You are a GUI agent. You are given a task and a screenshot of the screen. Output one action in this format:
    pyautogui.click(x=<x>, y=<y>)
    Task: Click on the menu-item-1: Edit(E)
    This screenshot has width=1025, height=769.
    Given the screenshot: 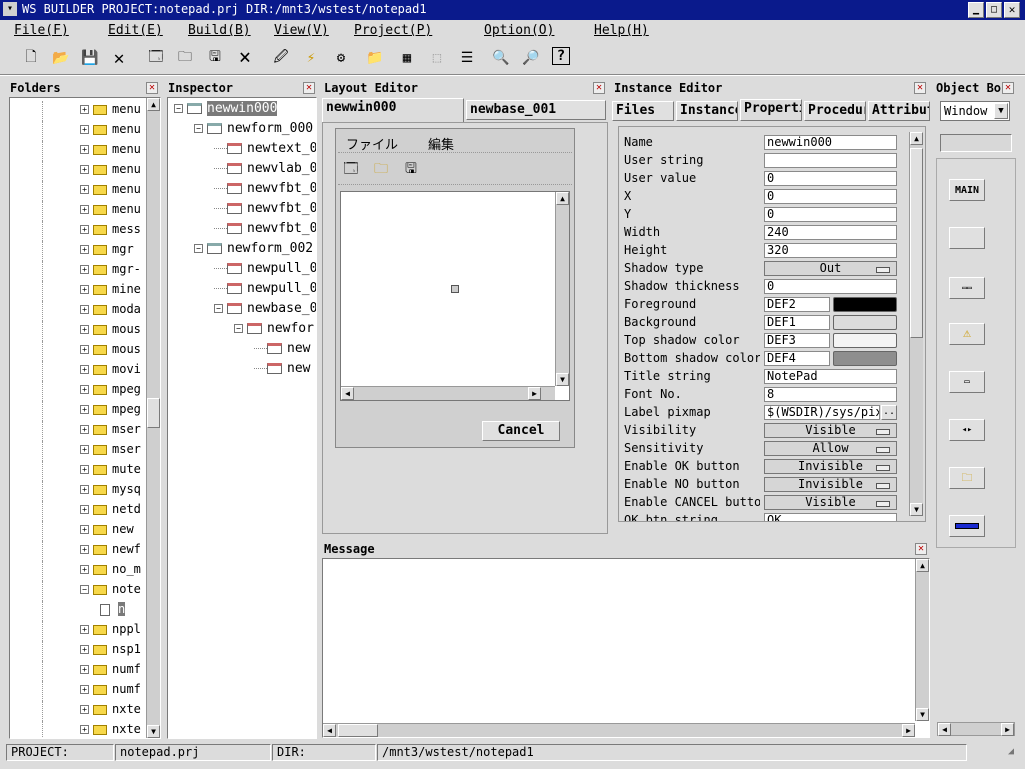 What is the action you would take?
    pyautogui.click(x=135, y=30)
    